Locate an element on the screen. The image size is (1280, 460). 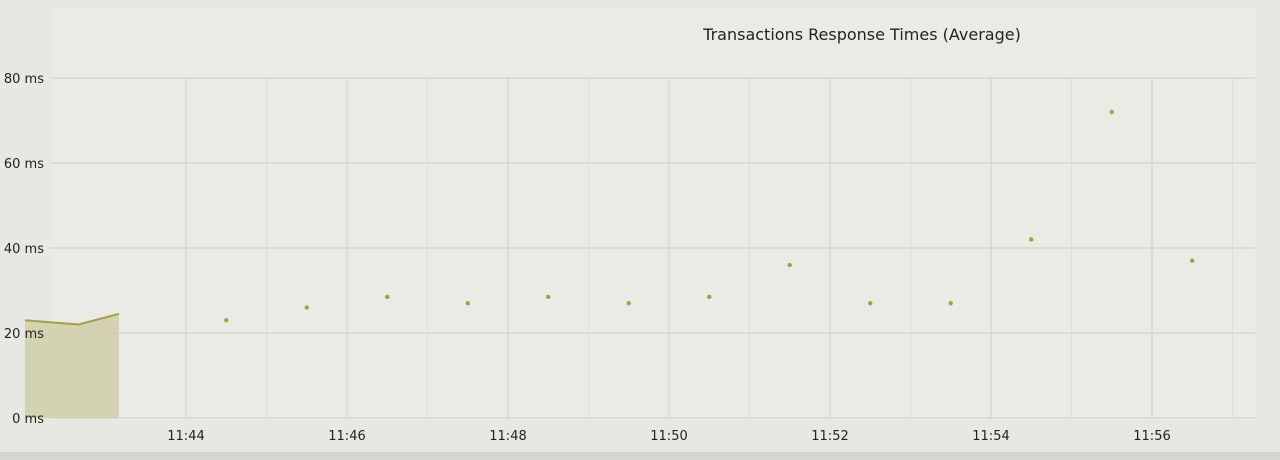
y-tick-label: 60 ms is located at coordinates (24, 164).